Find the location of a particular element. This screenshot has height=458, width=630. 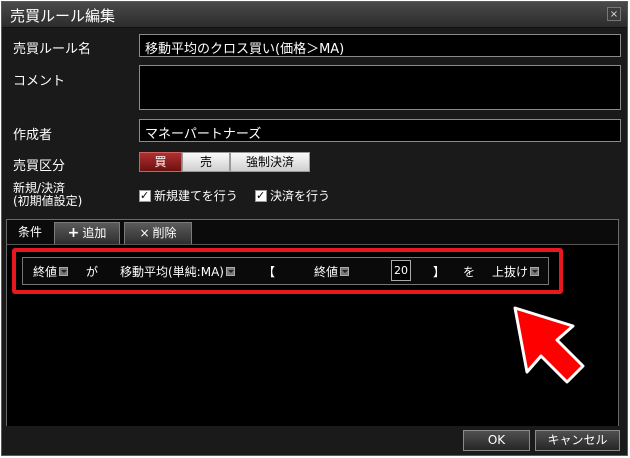

comment-label: コメント is located at coordinates (39, 81).